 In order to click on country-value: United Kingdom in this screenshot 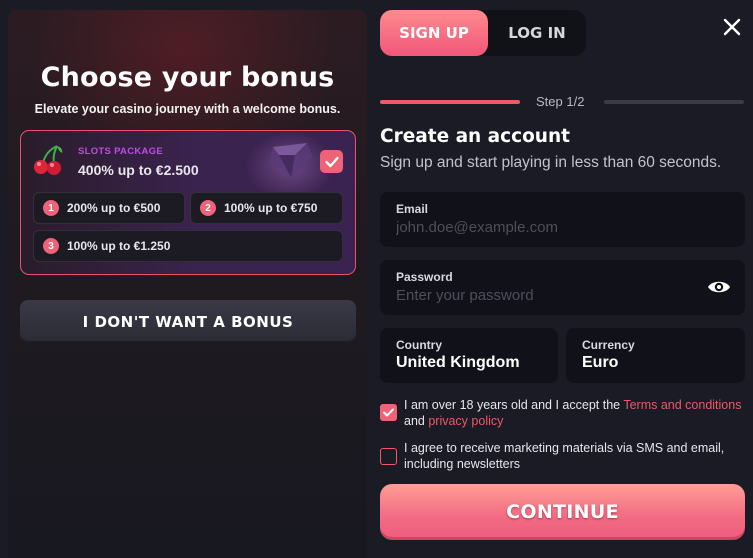, I will do `click(458, 362)`.